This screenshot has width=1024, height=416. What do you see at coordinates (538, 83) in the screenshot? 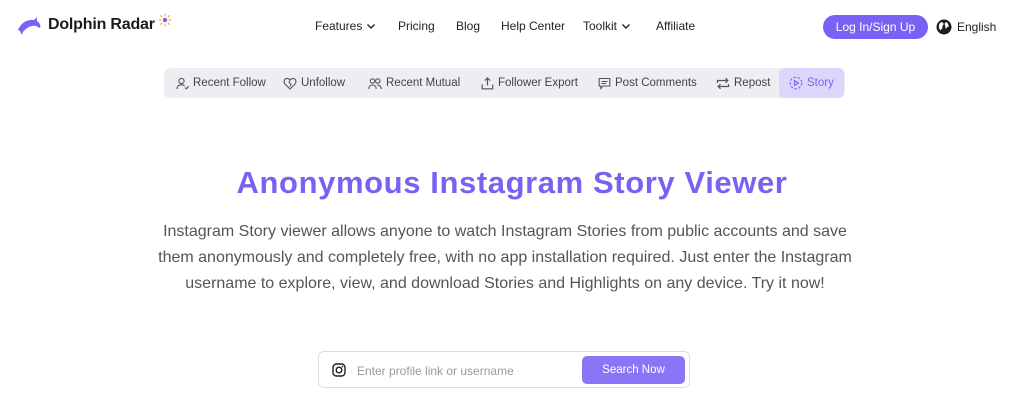
I see `tab-follower-export-label: Follower Export` at bounding box center [538, 83].